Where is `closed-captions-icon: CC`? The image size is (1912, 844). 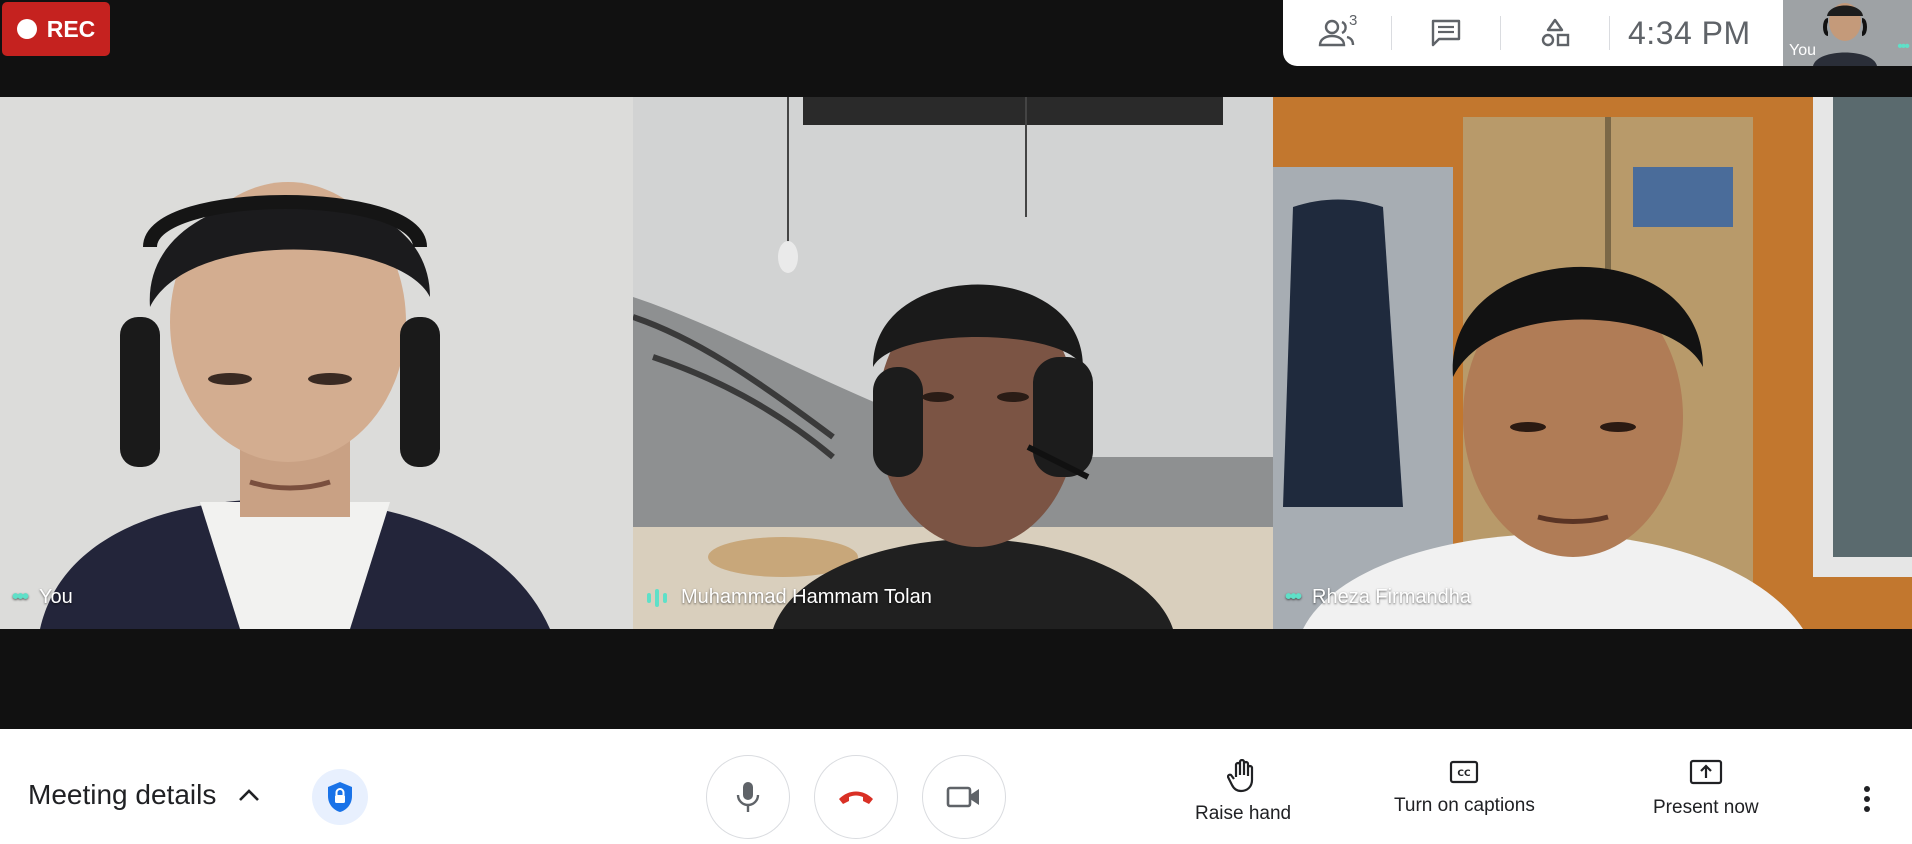
closed-captions-icon: CC is located at coordinates (1464, 772).